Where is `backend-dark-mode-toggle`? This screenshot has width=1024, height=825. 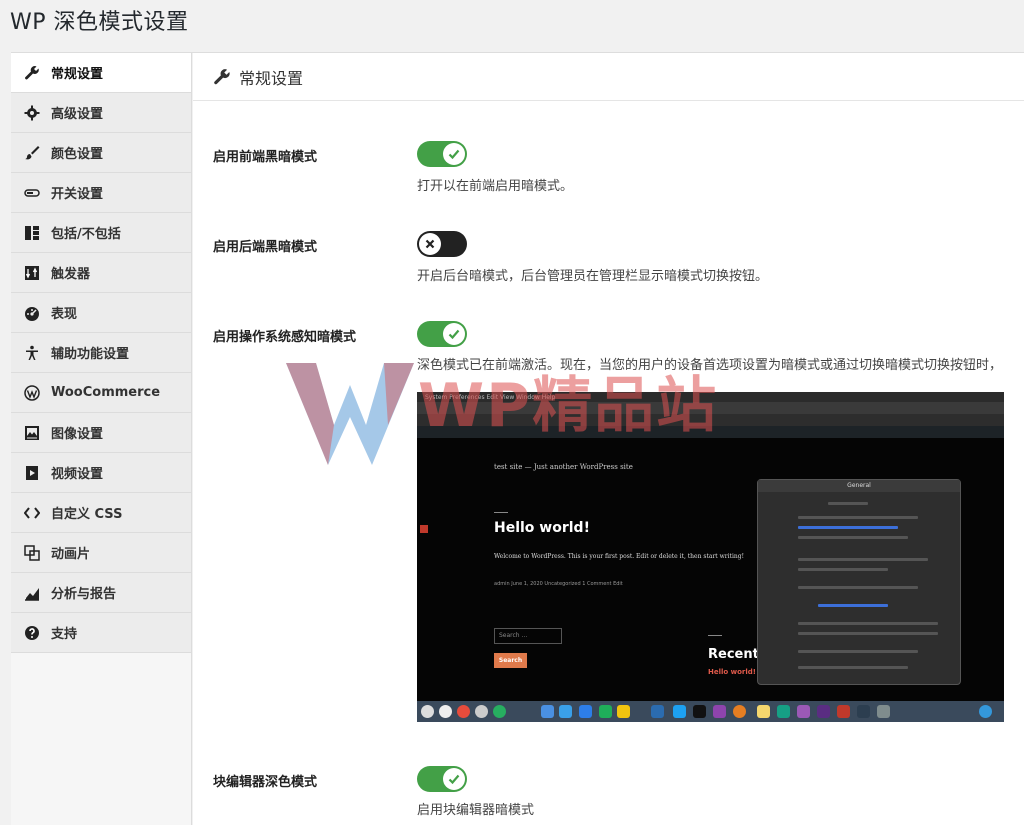 backend-dark-mode-toggle is located at coordinates (442, 244).